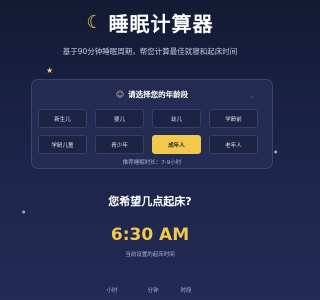  I want to click on age-option-preschool: 学龄前, so click(233, 118).